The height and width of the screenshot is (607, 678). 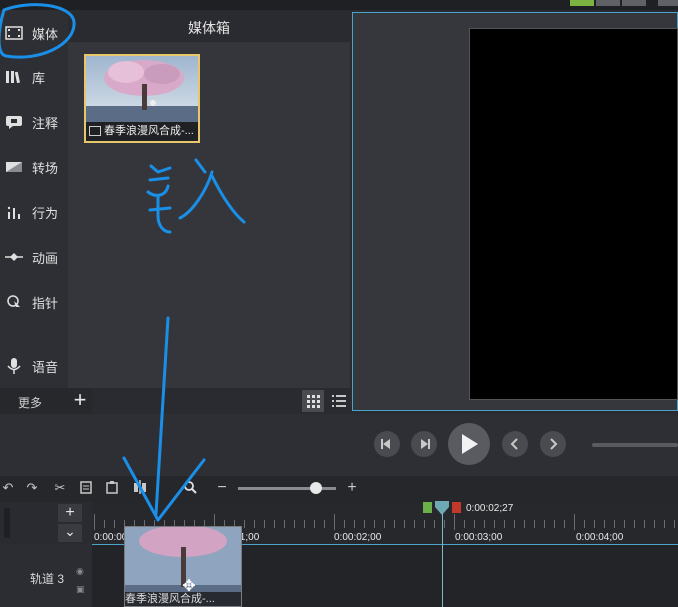 I want to click on behavior-icon, so click(x=14, y=212).